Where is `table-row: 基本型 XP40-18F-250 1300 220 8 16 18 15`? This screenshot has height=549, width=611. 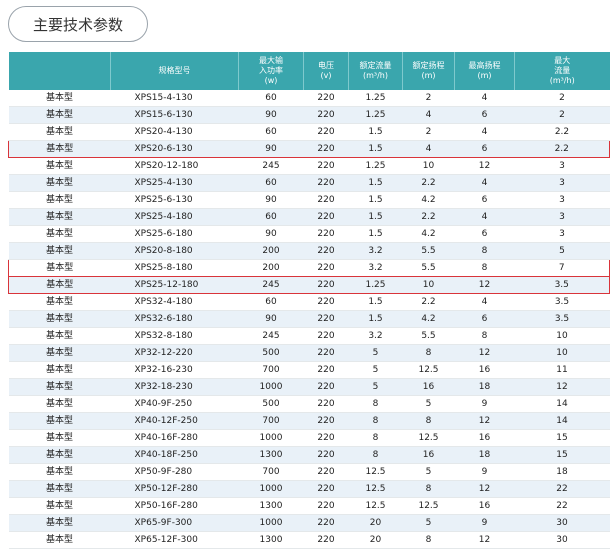 table-row: 基本型 XP40-18F-250 1300 220 8 16 18 15 is located at coordinates (309, 455).